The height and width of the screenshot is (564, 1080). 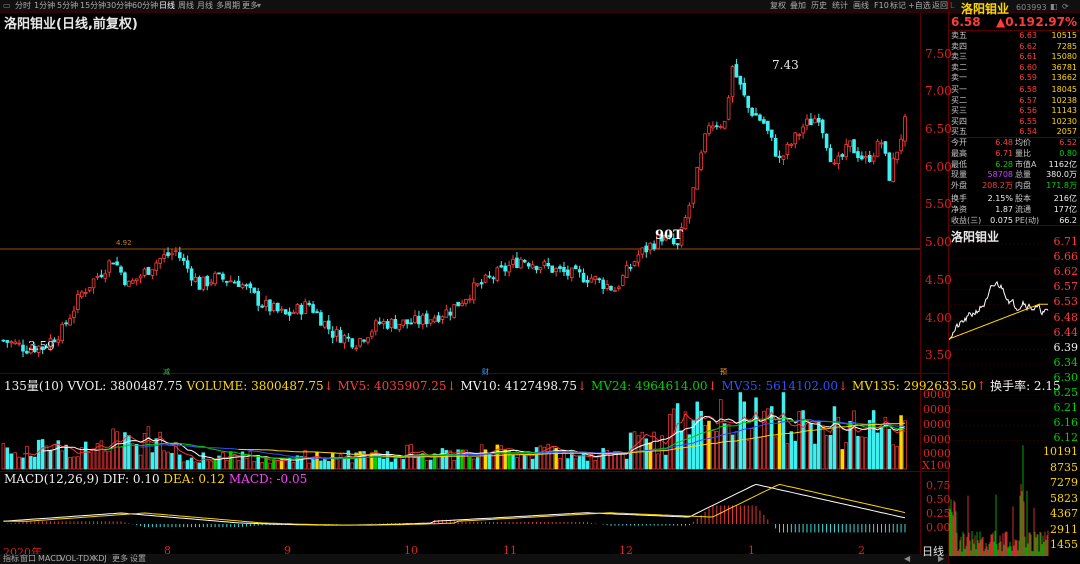 I want to click on more-button: 更多, so click(x=120, y=559).